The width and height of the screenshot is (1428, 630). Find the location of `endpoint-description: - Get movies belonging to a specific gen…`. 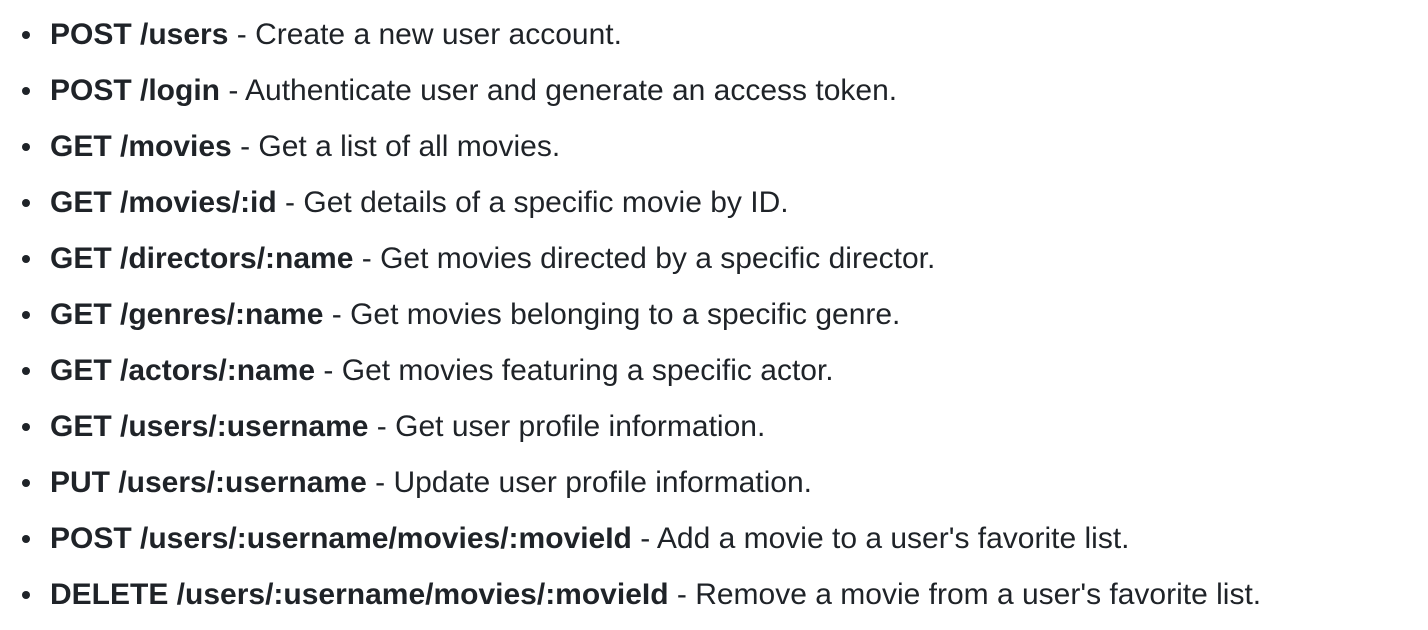

endpoint-description: - Get movies belonging to a specific gen… is located at coordinates (612, 314).